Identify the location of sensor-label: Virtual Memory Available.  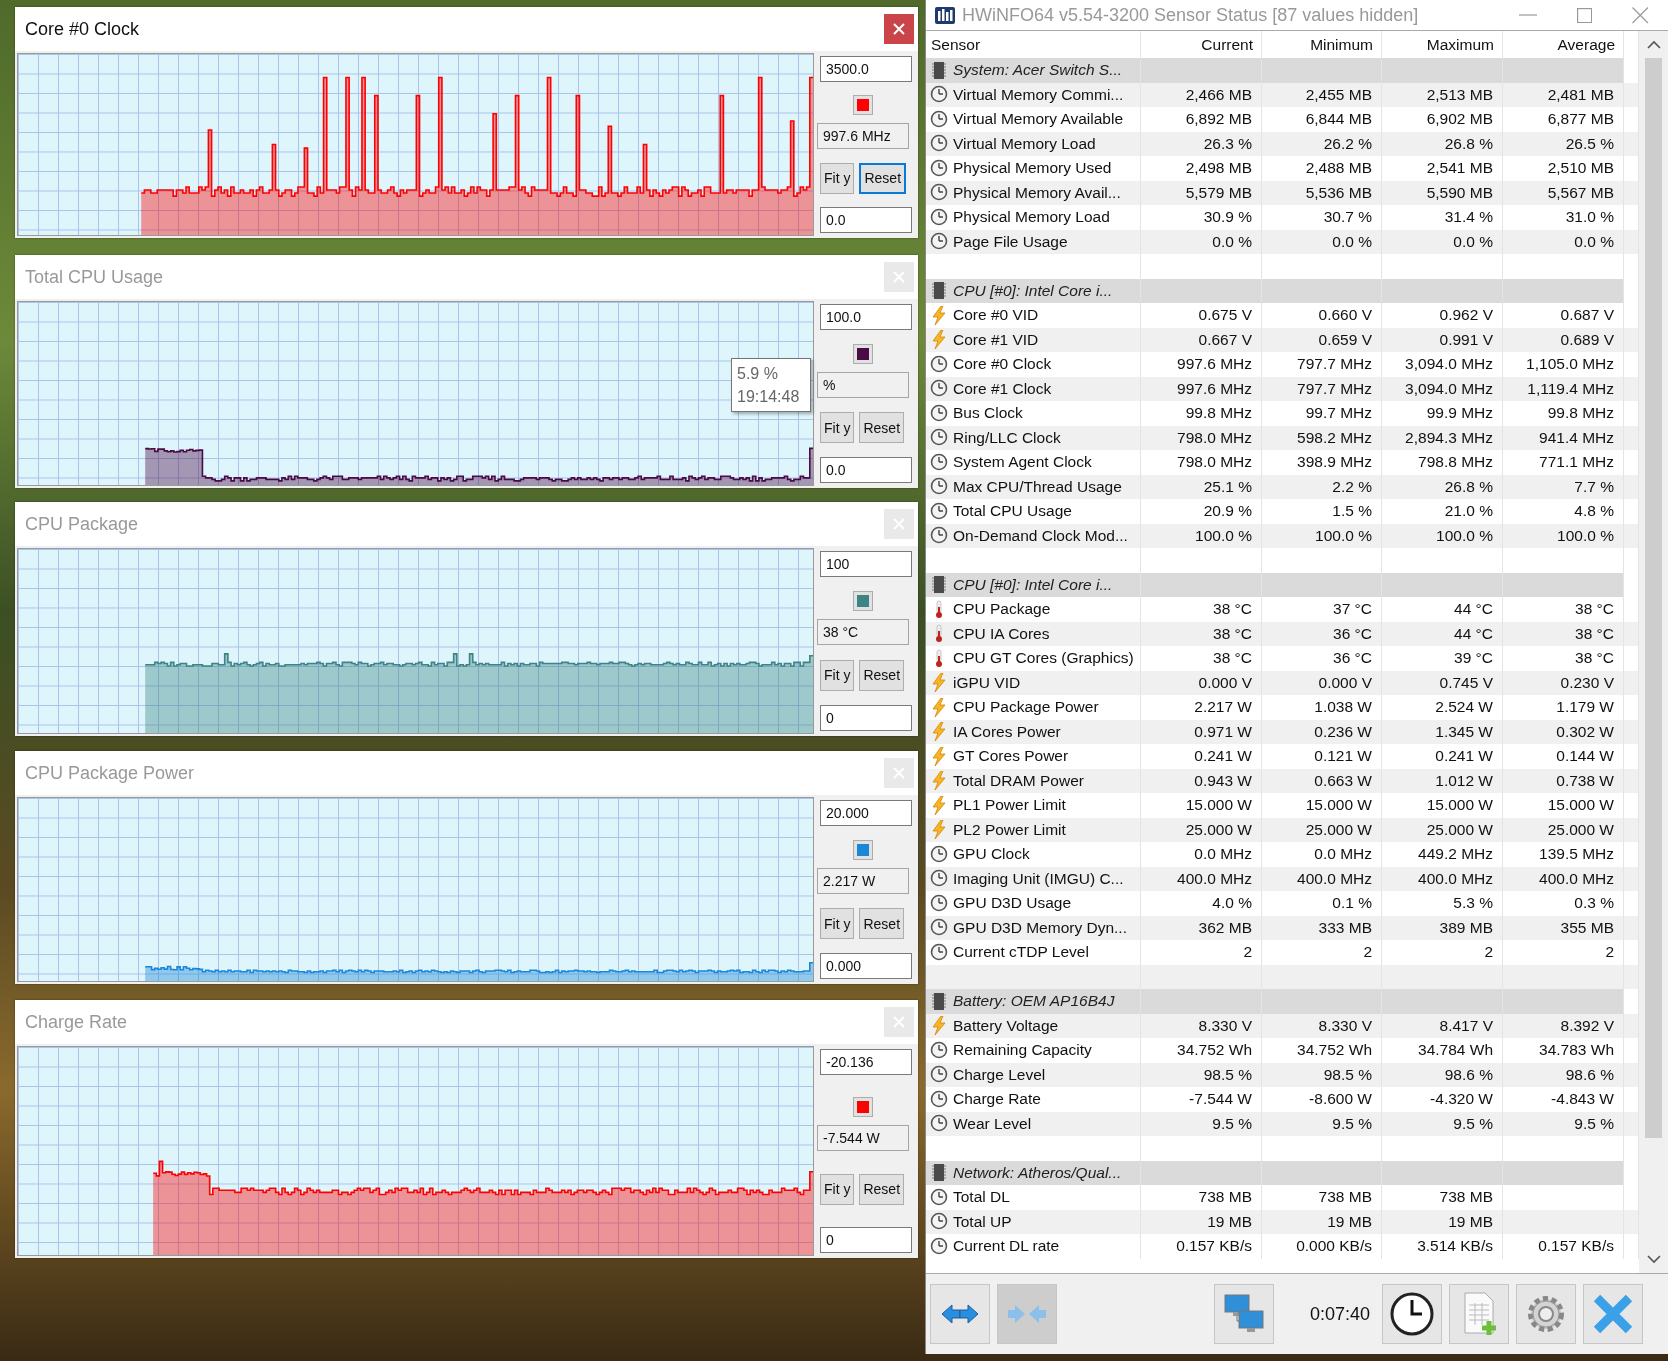
(1038, 119).